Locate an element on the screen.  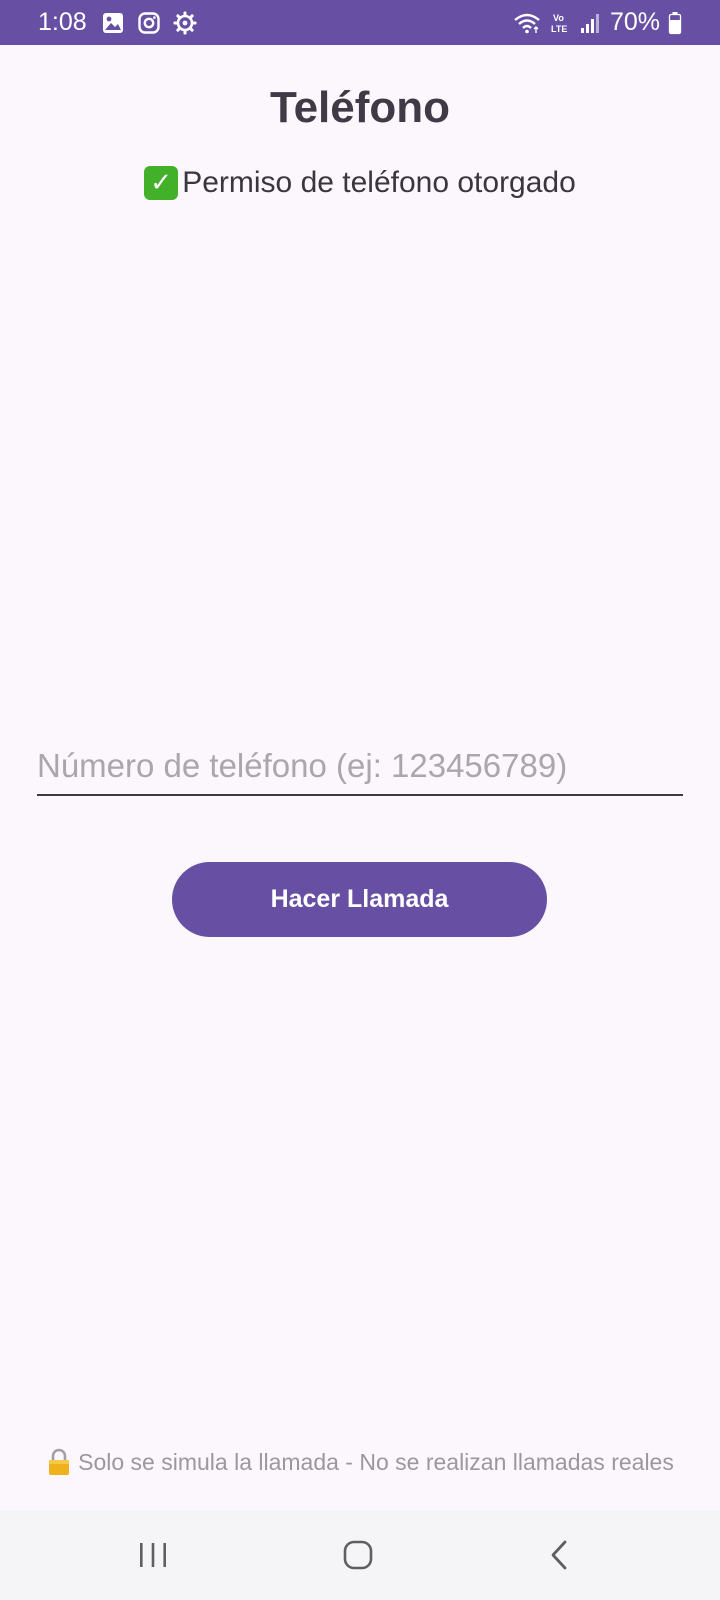
status-bar: 1:08 Vo LTE 70% is located at coordinates (360, 22).